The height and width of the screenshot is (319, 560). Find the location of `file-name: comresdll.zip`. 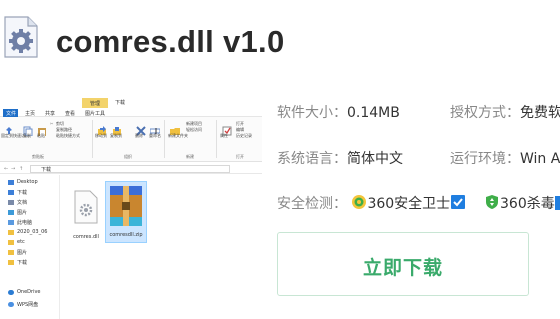

file-name: comresdll.zip is located at coordinates (126, 235).